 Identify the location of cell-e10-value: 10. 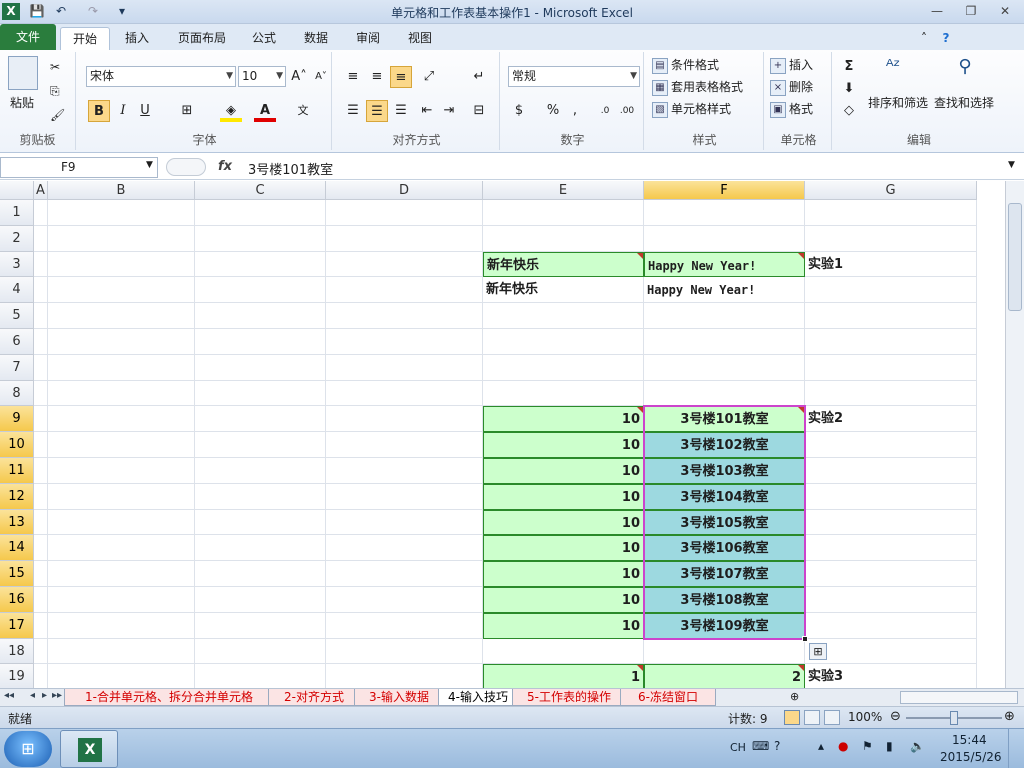
(563, 445).